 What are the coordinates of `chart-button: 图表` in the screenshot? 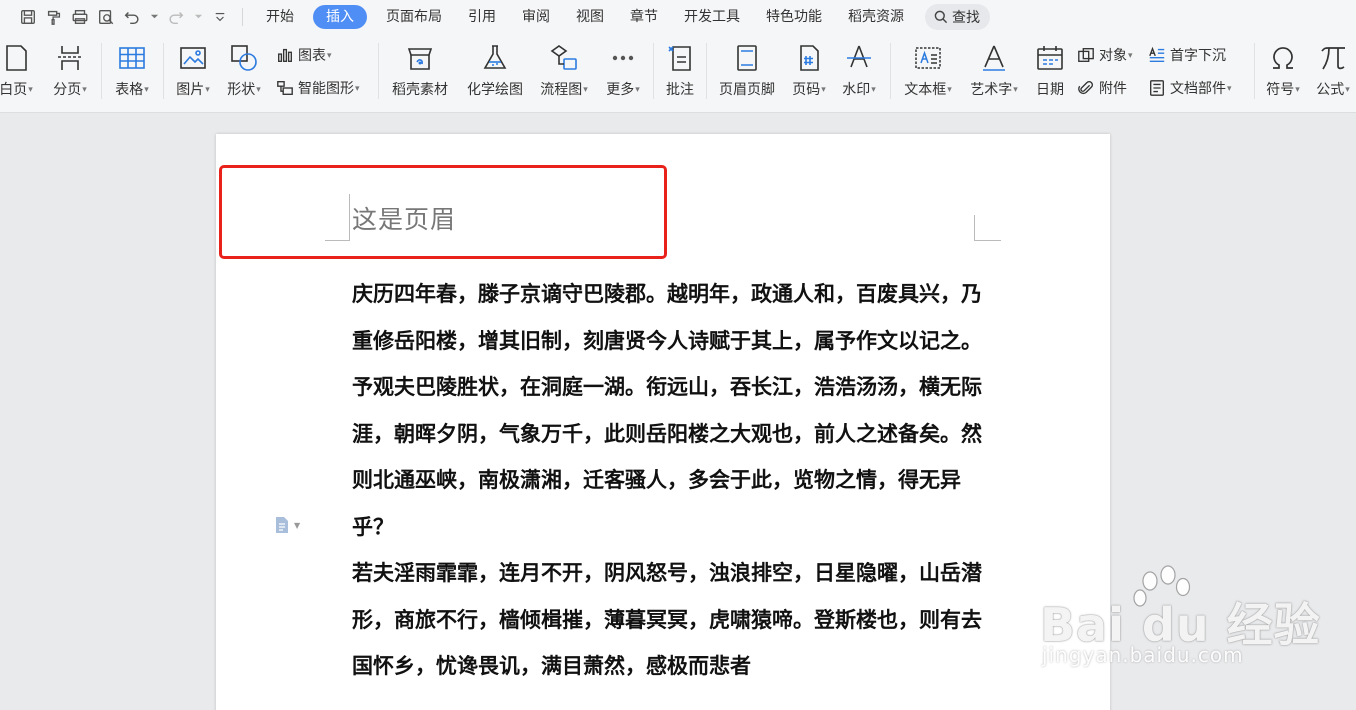 It's located at (304, 55).